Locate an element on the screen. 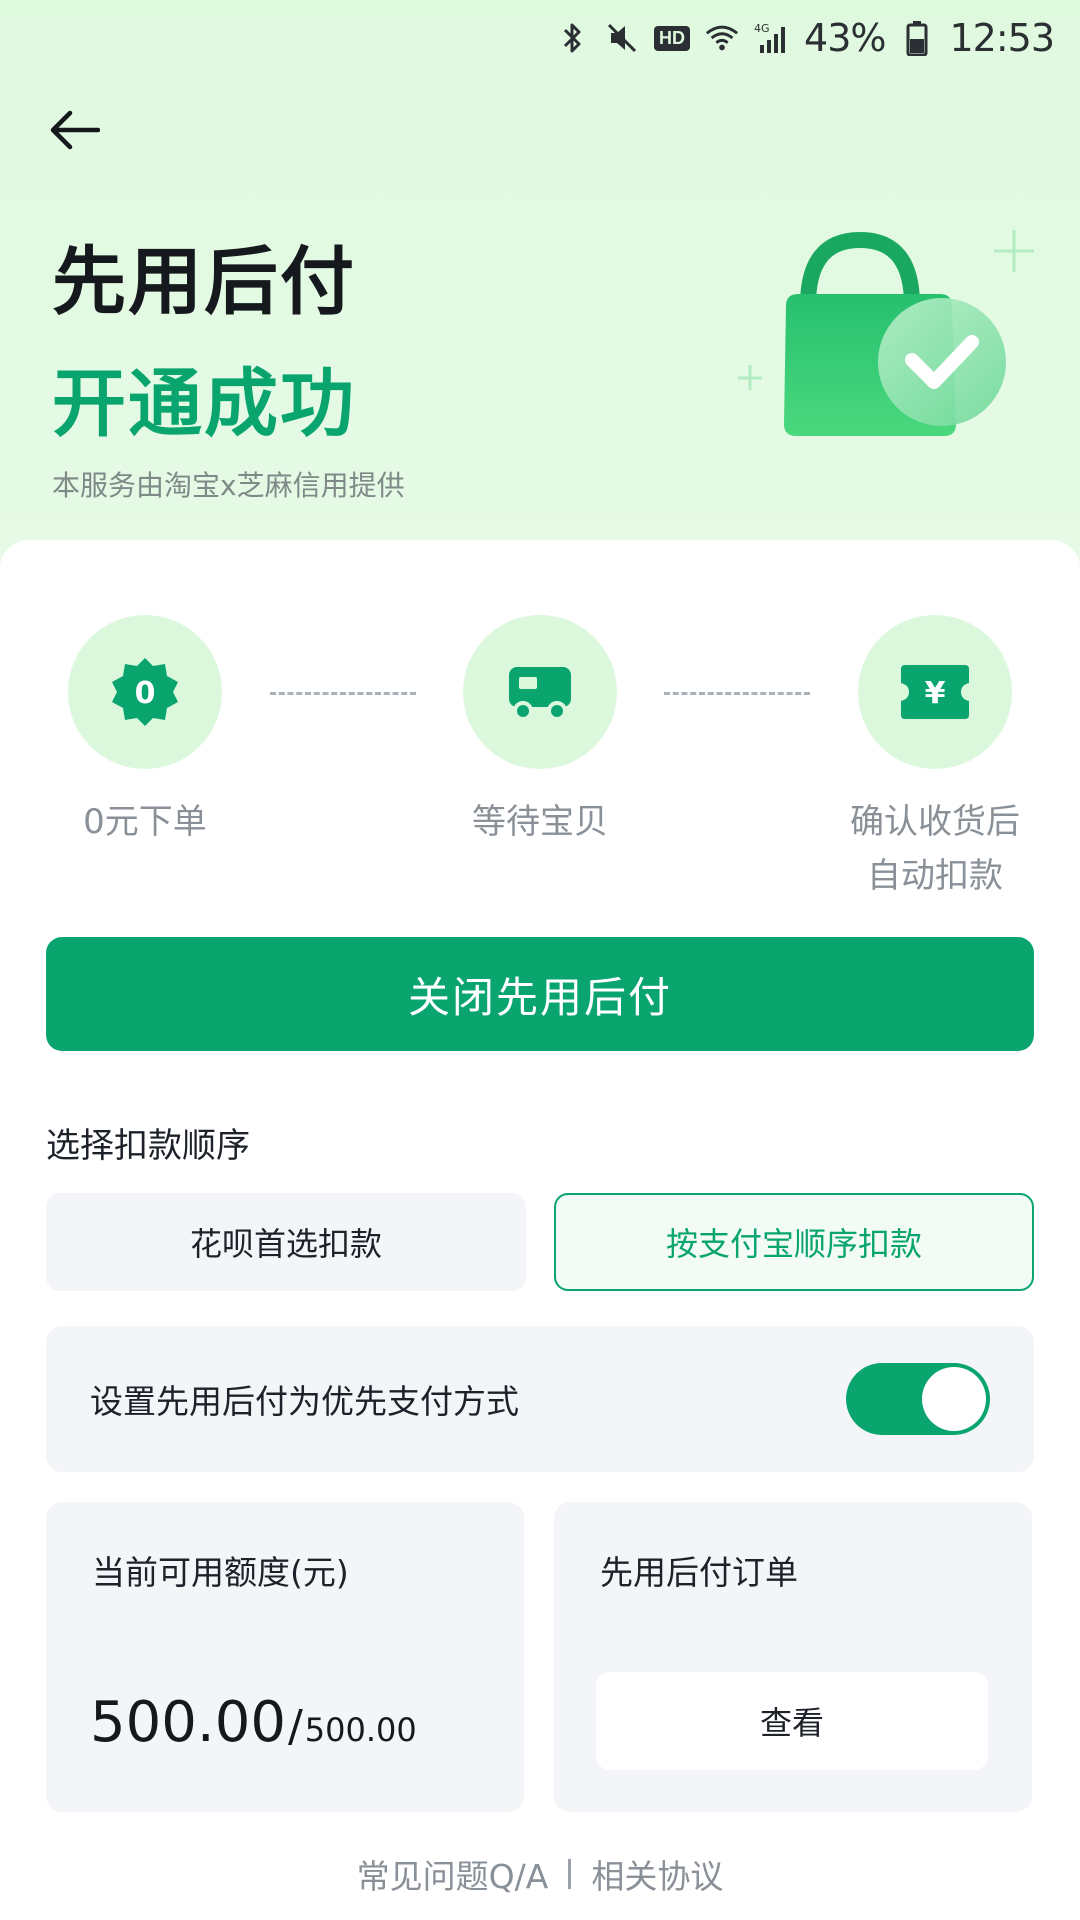 The image size is (1080, 1920). arrow-left-icon is located at coordinates (75, 130).